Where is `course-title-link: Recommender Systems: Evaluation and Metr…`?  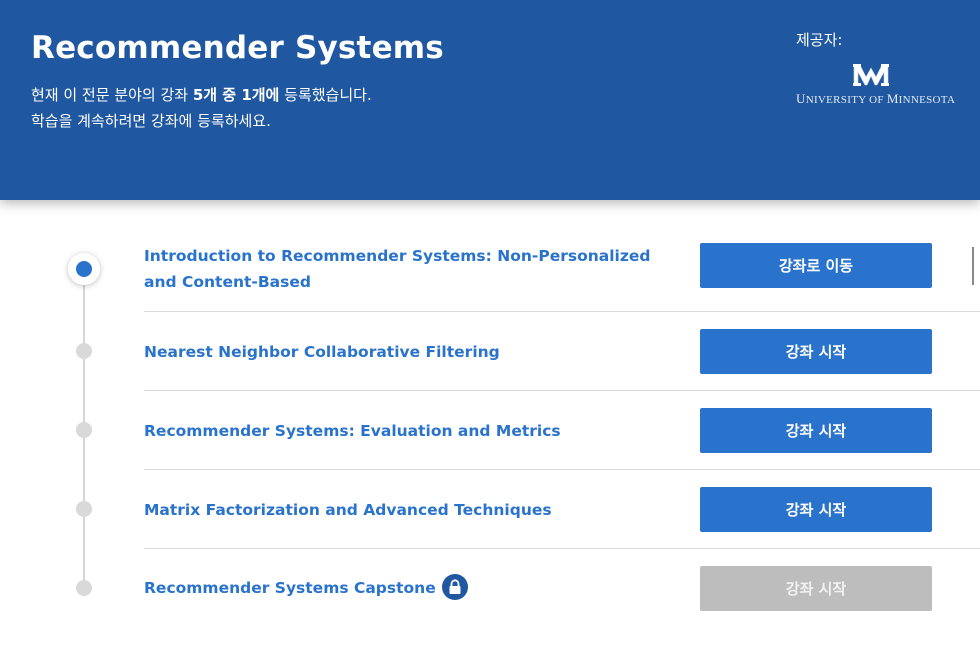 course-title-link: Recommender Systems: Evaluation and Metr… is located at coordinates (404, 431).